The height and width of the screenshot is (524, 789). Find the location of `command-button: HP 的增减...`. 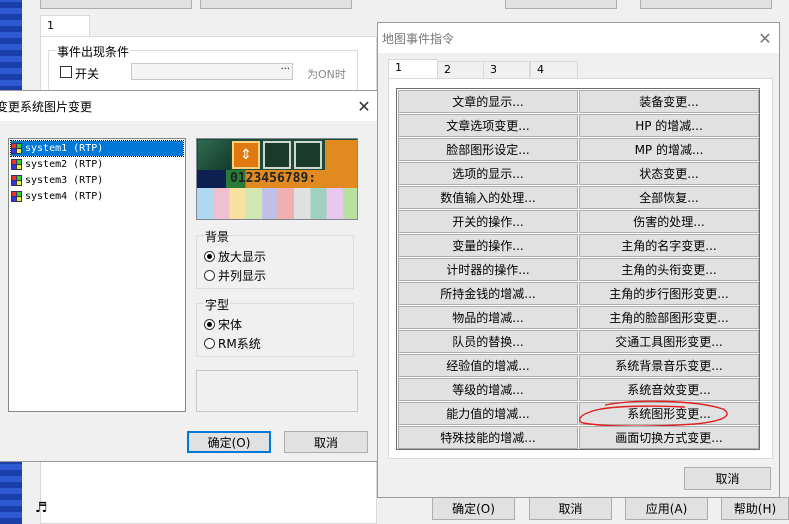

command-button: HP 的增减... is located at coordinates (669, 125).